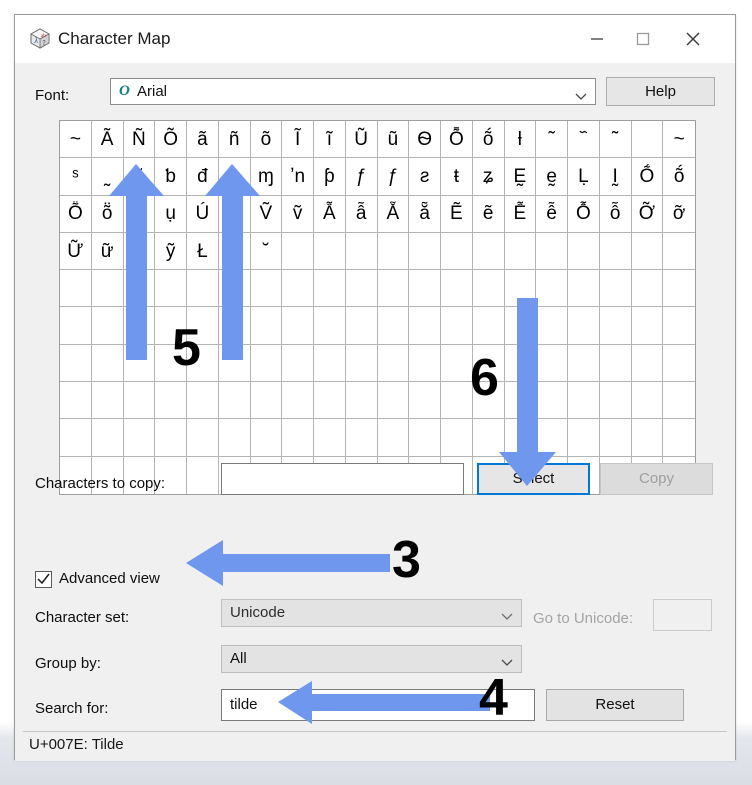 The width and height of the screenshot is (752, 785). Describe the element at coordinates (266, 140) in the screenshot. I see `character-cell: õ` at that location.